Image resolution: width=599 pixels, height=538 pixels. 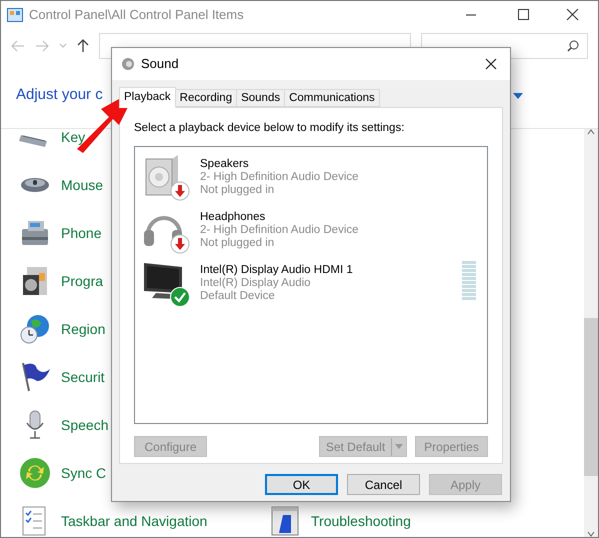 What do you see at coordinates (233, 217) in the screenshot?
I see `device-name: Headphones` at bounding box center [233, 217].